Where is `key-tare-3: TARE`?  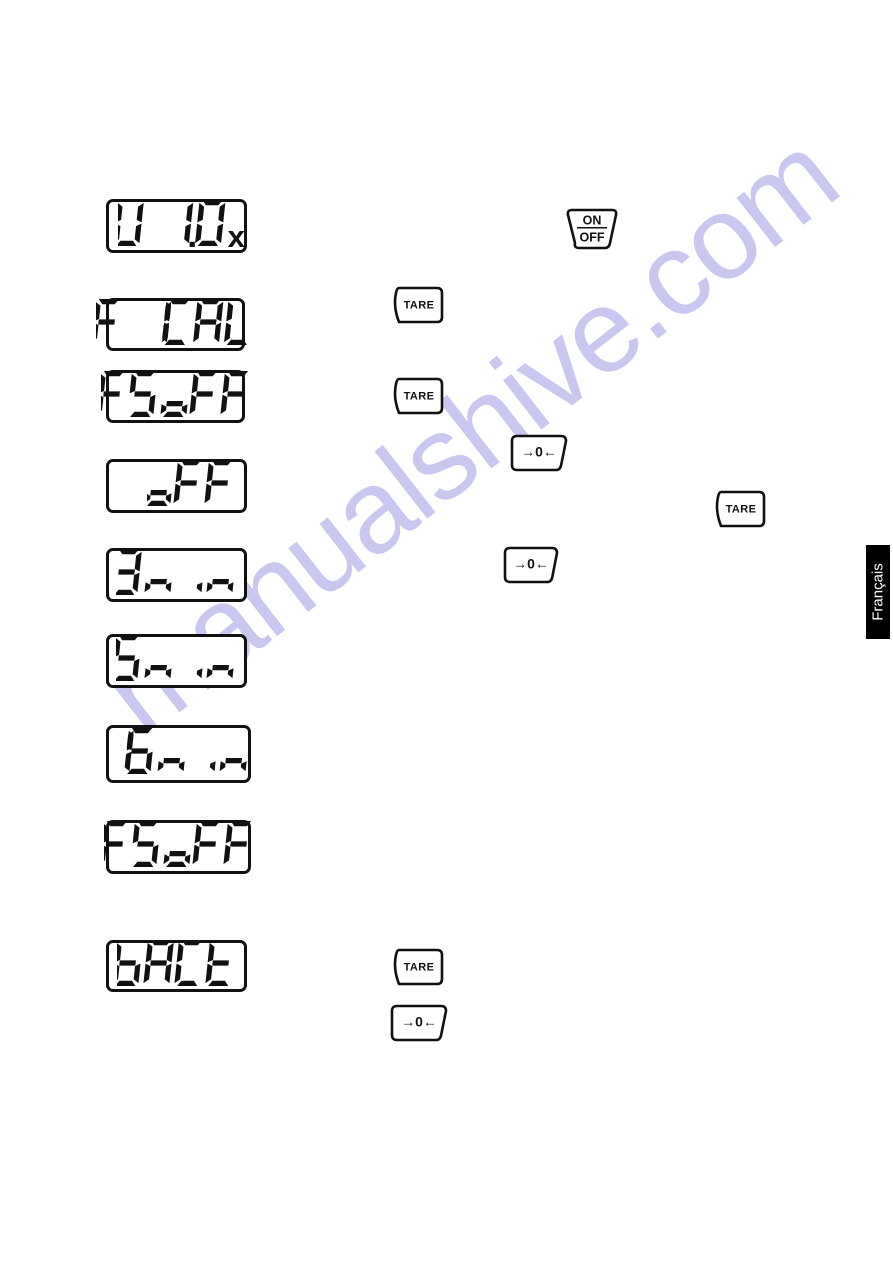 key-tare-3: TARE is located at coordinates (739, 509).